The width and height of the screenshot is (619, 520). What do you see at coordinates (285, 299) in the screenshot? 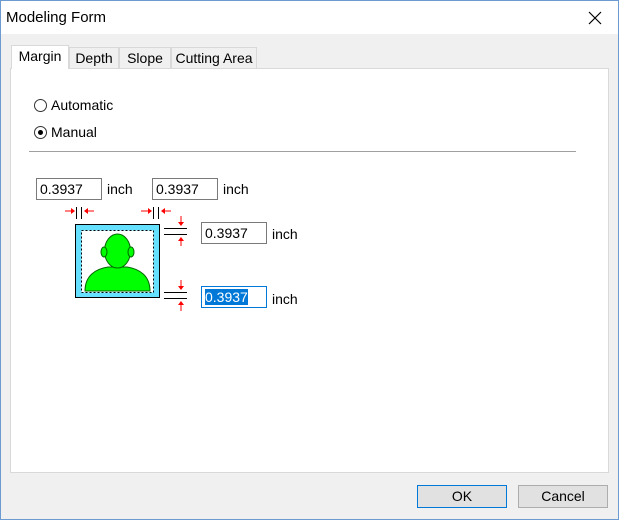
I see `bottom-margin-unit: inch` at bounding box center [285, 299].